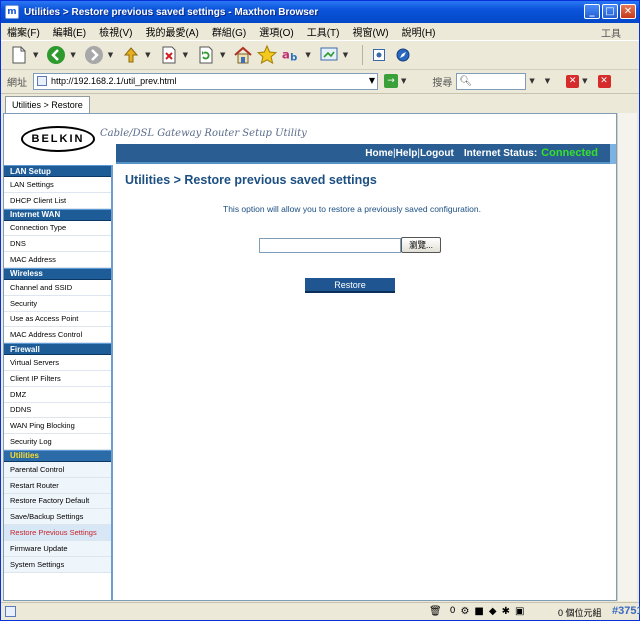 Image resolution: width=640 pixels, height=621 pixels. Describe the element at coordinates (493, 611) in the screenshot. I see `ad-filter-icon: ◆` at that location.